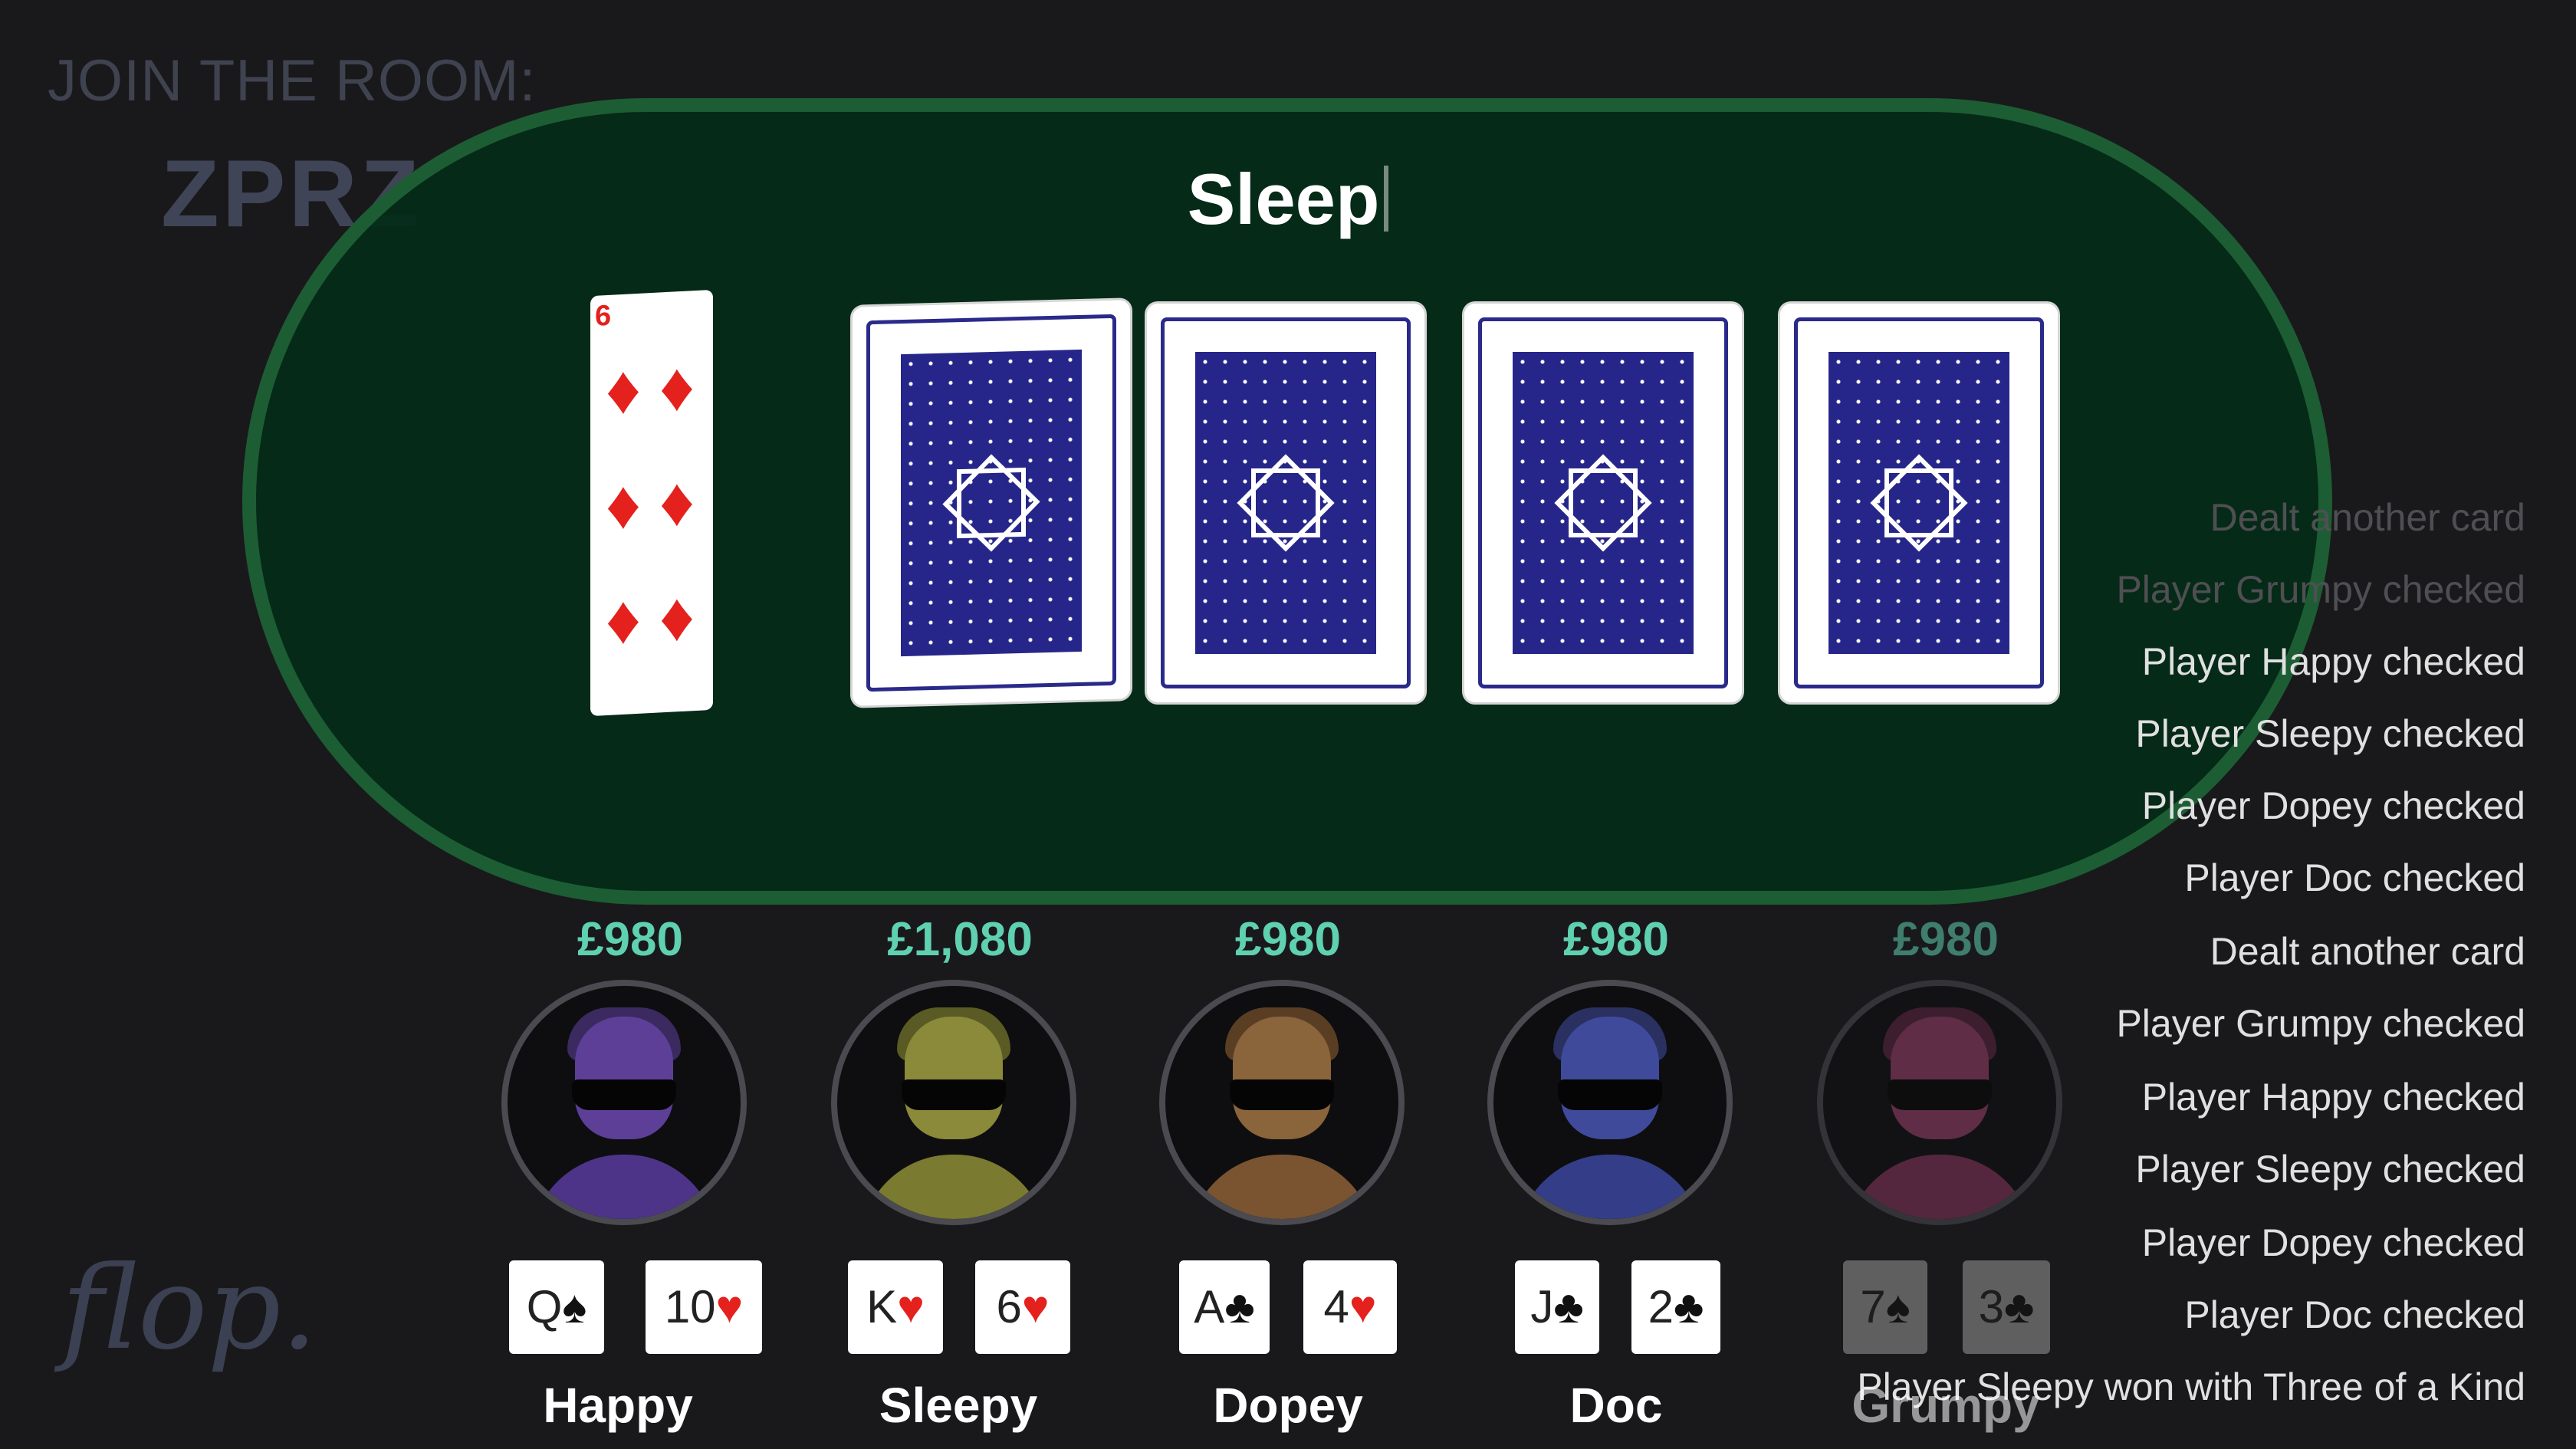  Describe the element at coordinates (1288, 1406) in the screenshot. I see `player-name: Dopey` at that location.